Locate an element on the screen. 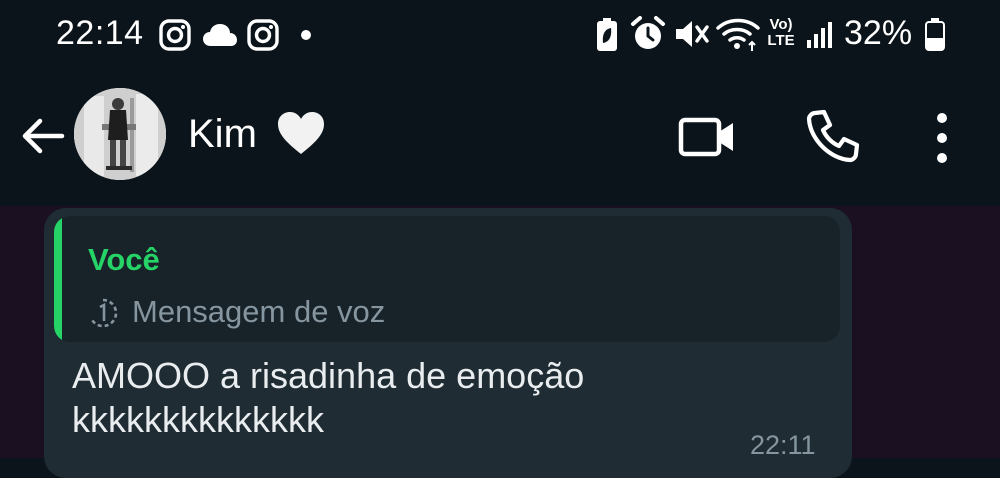 This screenshot has width=1000, height=478. contact-avatar is located at coordinates (120, 134).